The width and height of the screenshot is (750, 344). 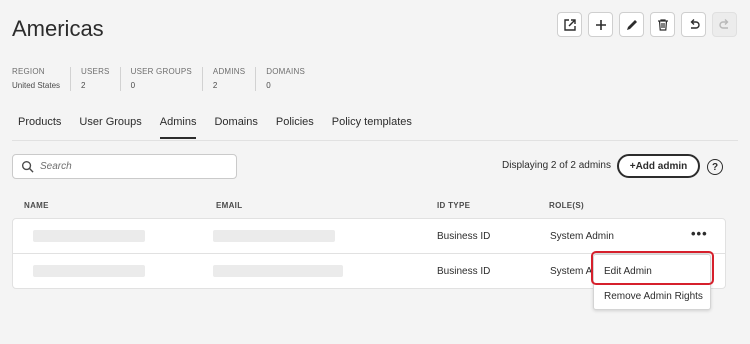 What do you see at coordinates (36, 205) in the screenshot?
I see `column-header-name: NAME` at bounding box center [36, 205].